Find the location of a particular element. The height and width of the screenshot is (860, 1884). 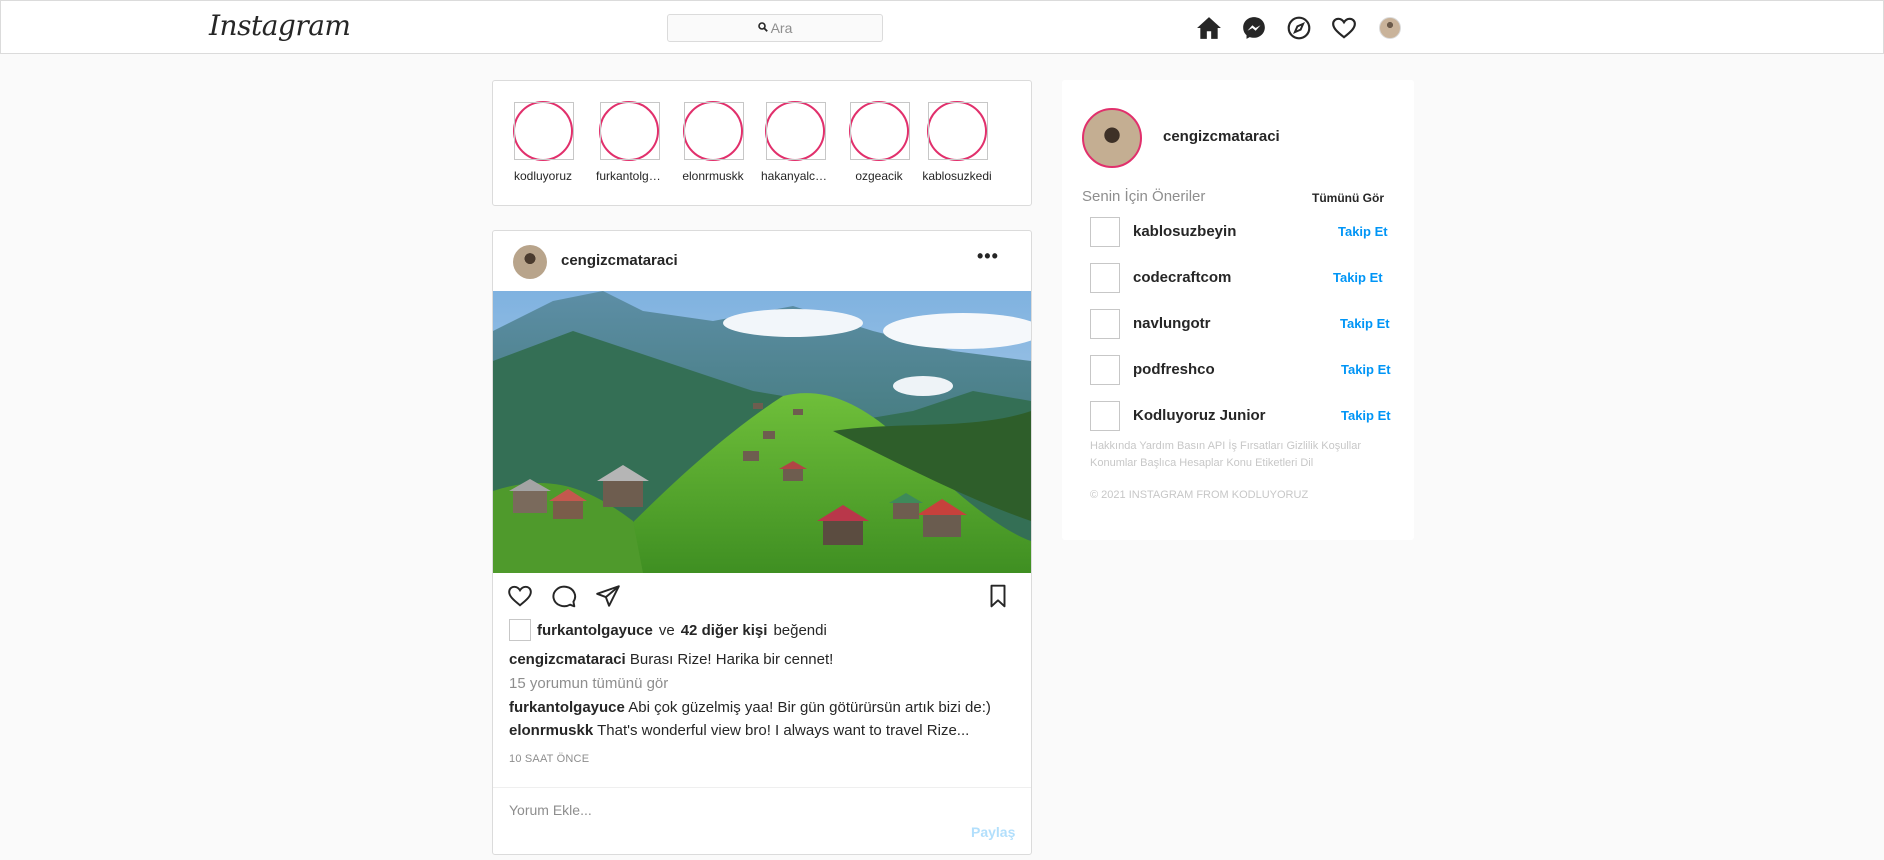

story-item: furkantolgayuce is located at coordinates (629, 142).